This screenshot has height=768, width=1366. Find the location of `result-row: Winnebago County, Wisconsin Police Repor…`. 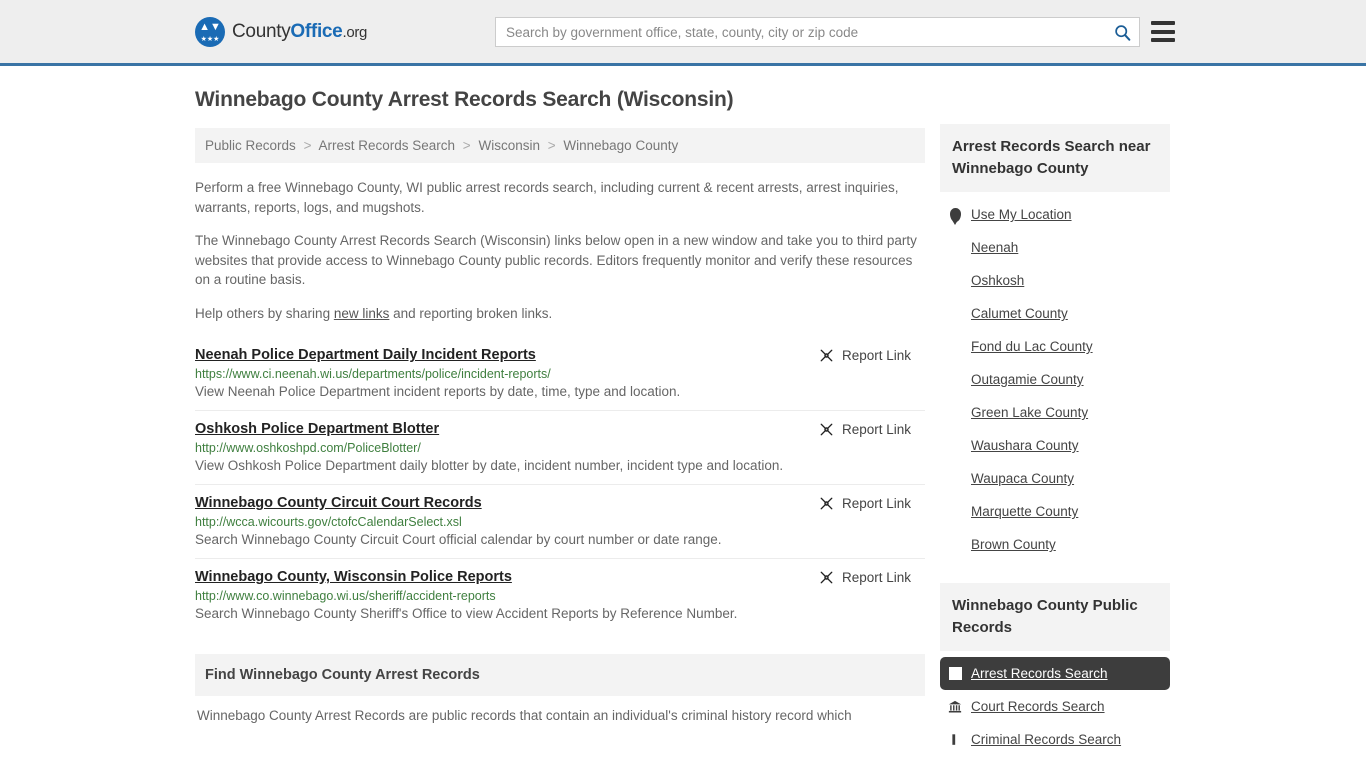

result-row: Winnebago County, Wisconsin Police Repor… is located at coordinates (560, 595).